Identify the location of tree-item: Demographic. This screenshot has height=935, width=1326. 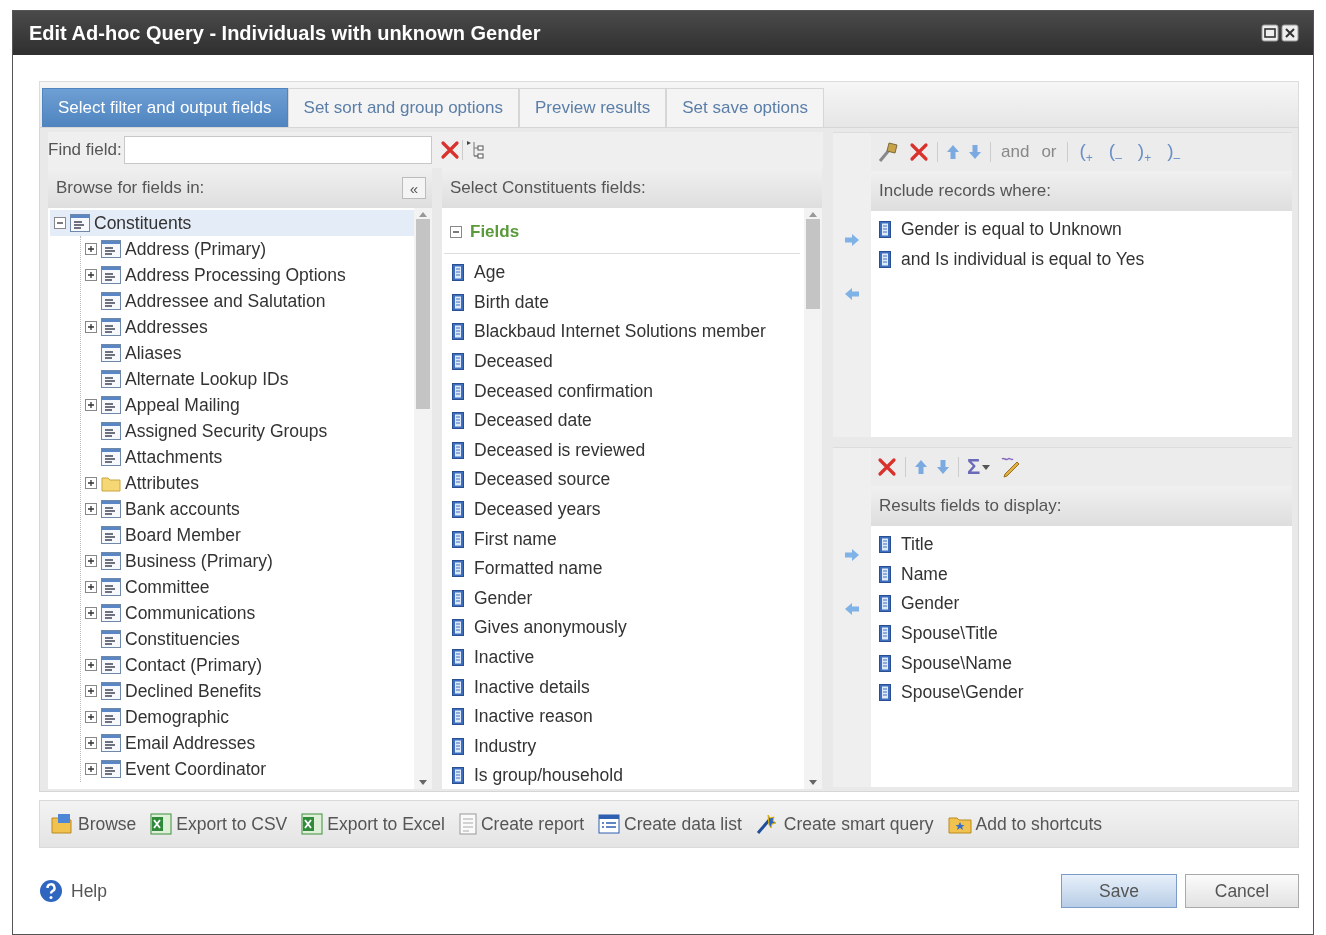
(247, 717).